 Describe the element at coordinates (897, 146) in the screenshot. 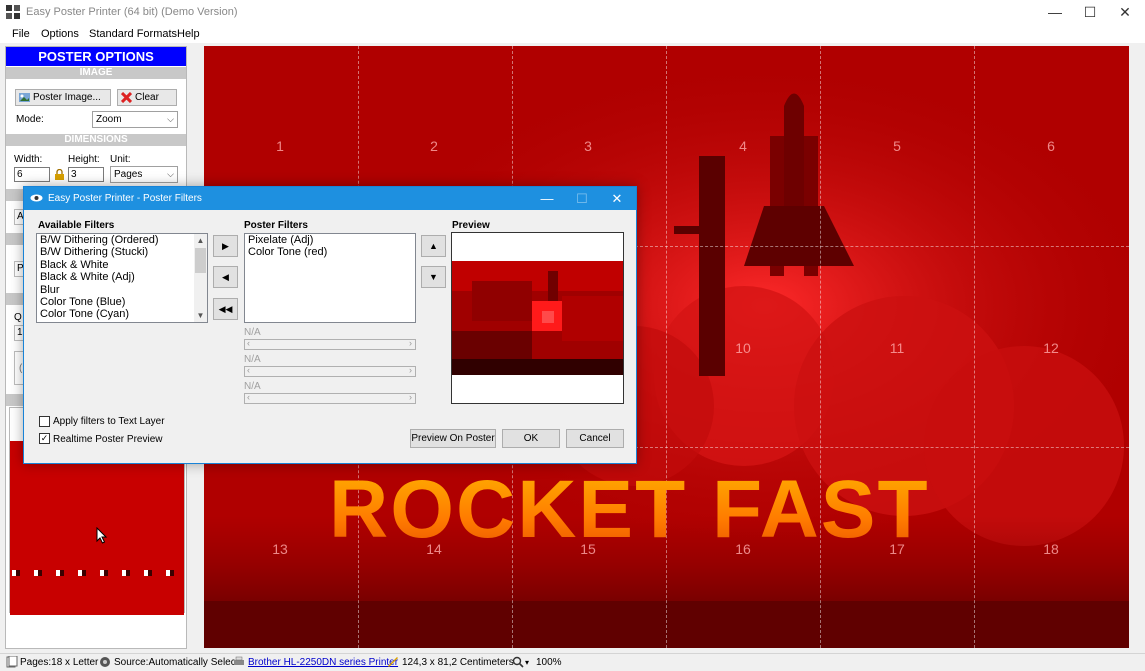

I see `page-number: 5` at that location.